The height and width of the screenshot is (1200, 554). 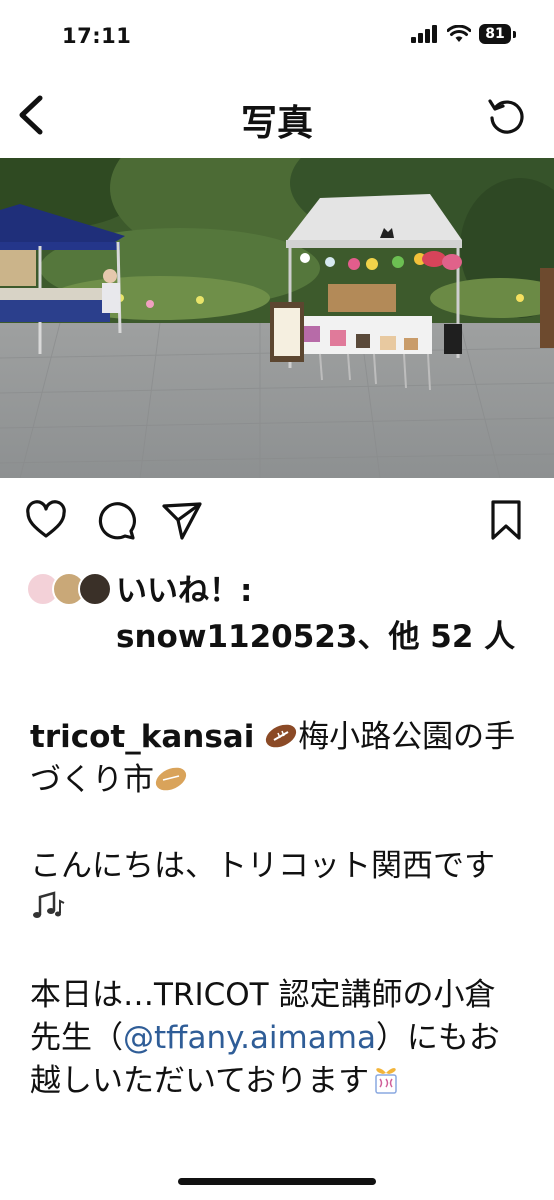 I want to click on liker-avatars, so click(x=69, y=589).